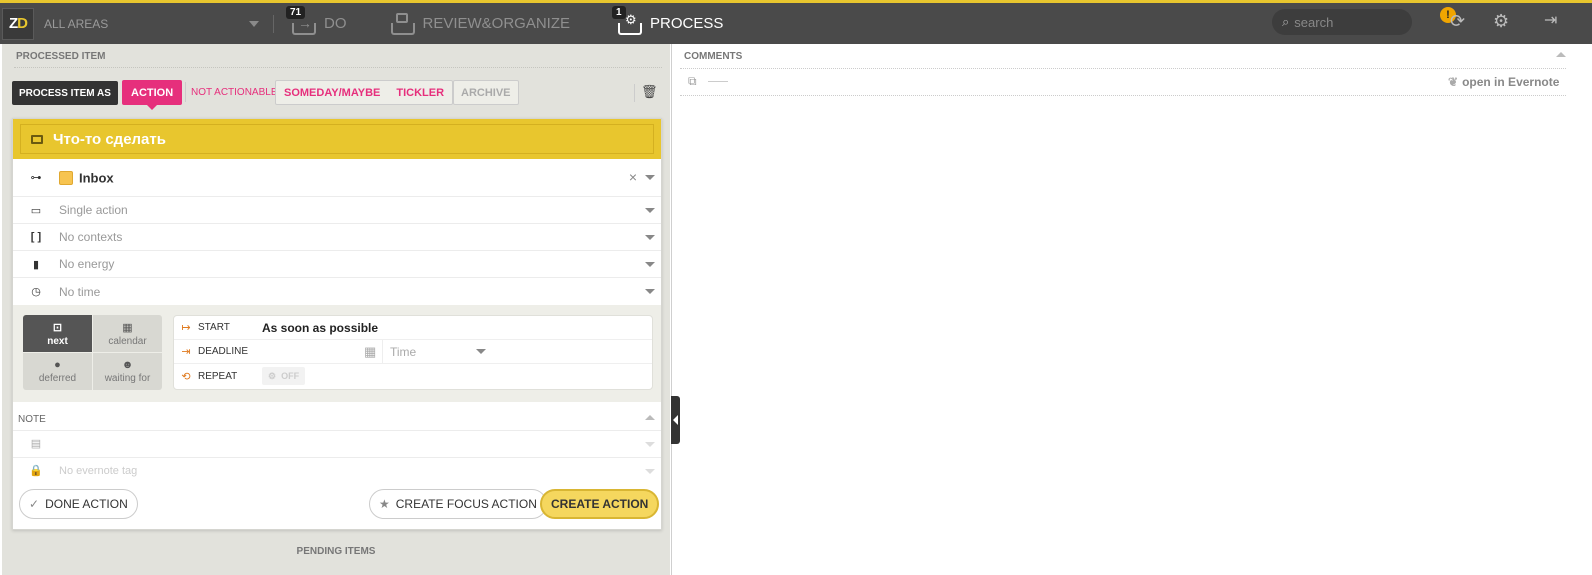 The width and height of the screenshot is (1592, 575). Describe the element at coordinates (57, 333) in the screenshot. I see `mode-next: ⊡ next` at that location.